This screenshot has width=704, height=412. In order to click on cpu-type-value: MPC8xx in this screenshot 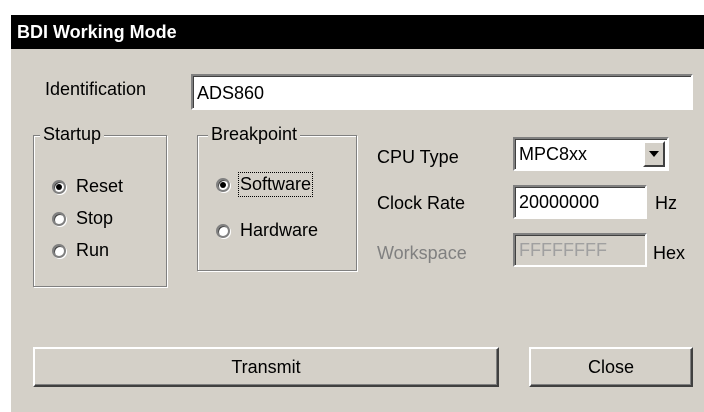, I will do `click(553, 154)`.